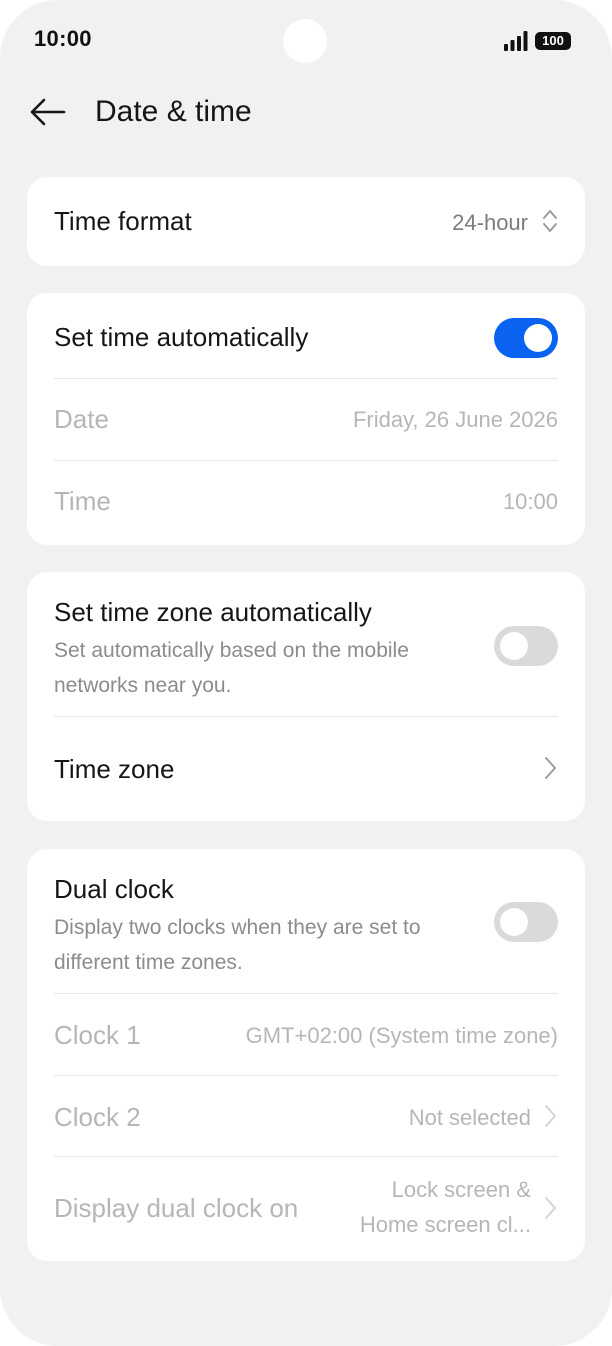 The height and width of the screenshot is (1346, 612). I want to click on time-label: Time, so click(82, 501).